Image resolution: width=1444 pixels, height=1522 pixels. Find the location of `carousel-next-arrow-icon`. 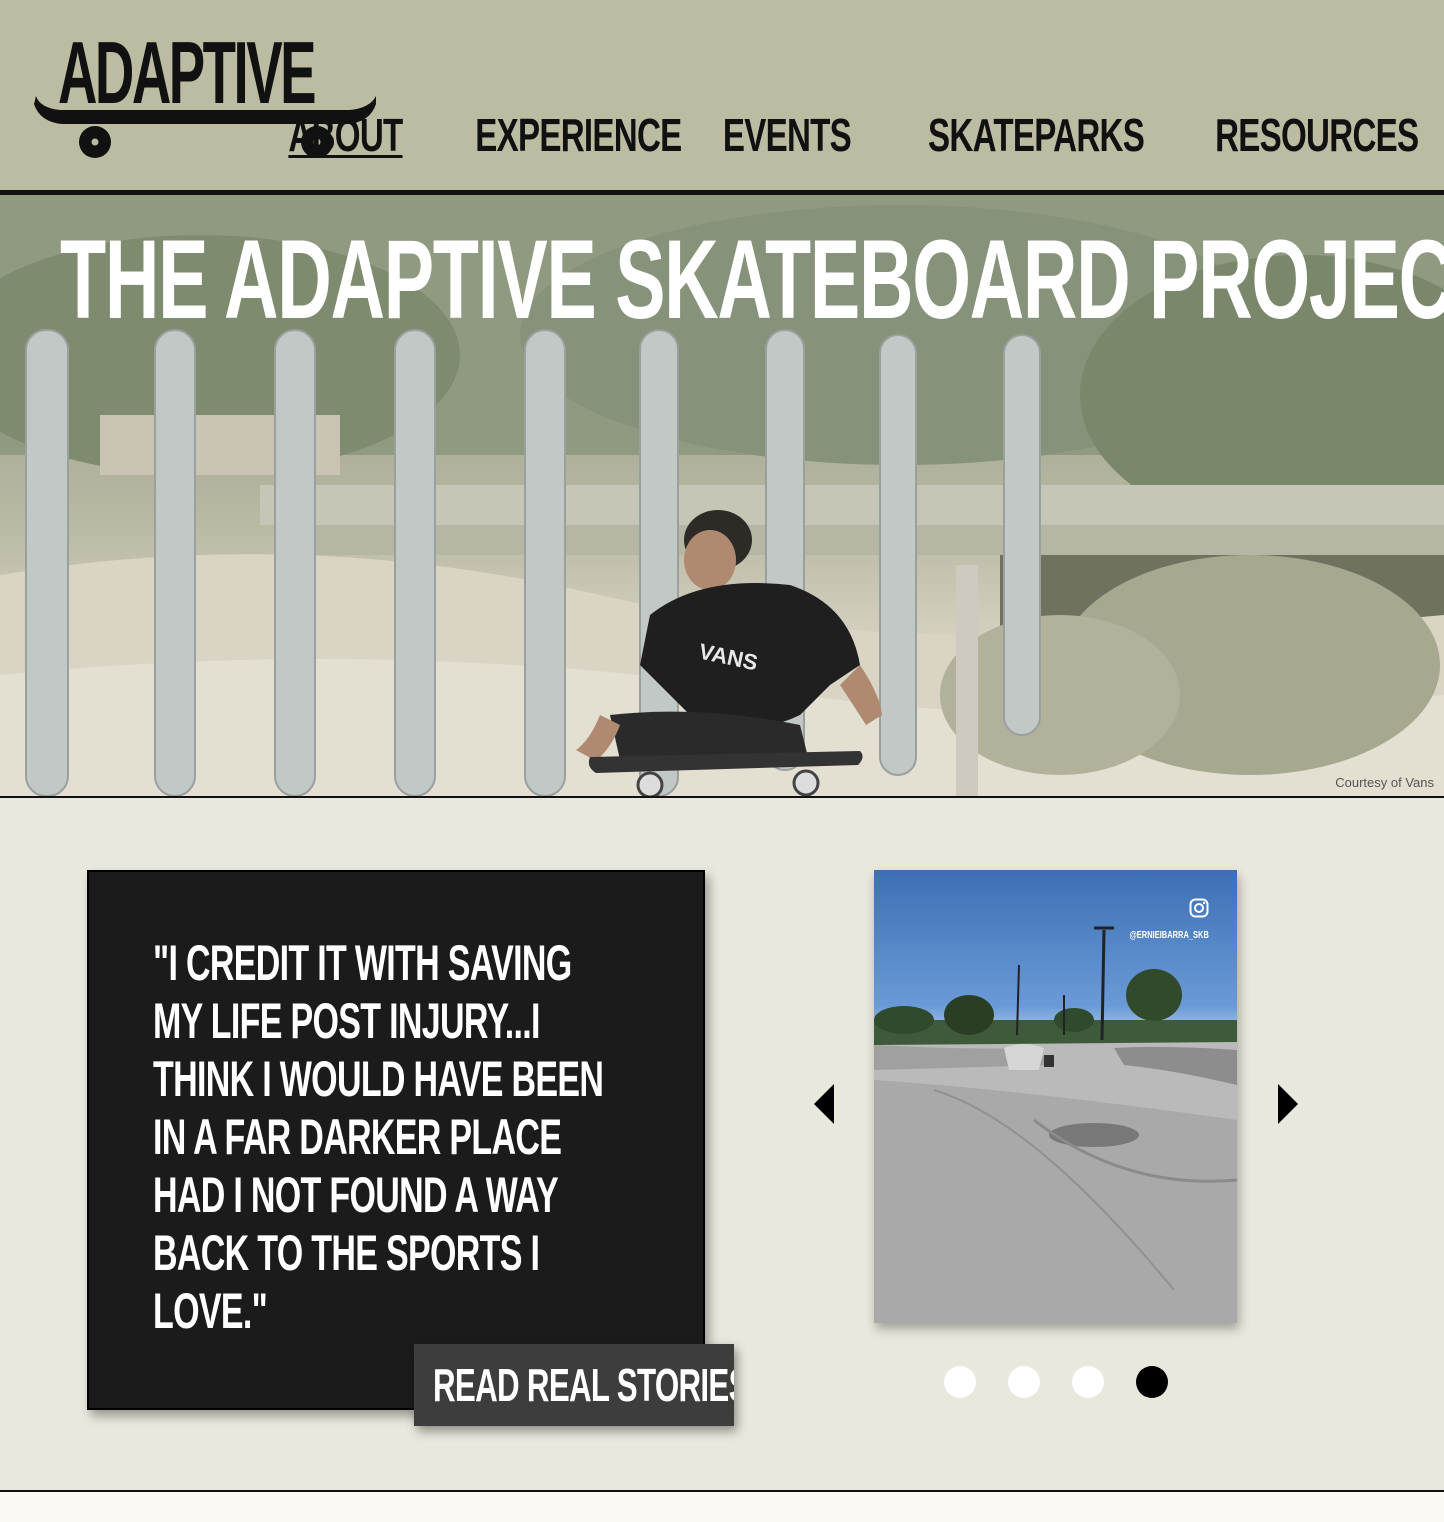

carousel-next-arrow-icon is located at coordinates (1288, 1104).